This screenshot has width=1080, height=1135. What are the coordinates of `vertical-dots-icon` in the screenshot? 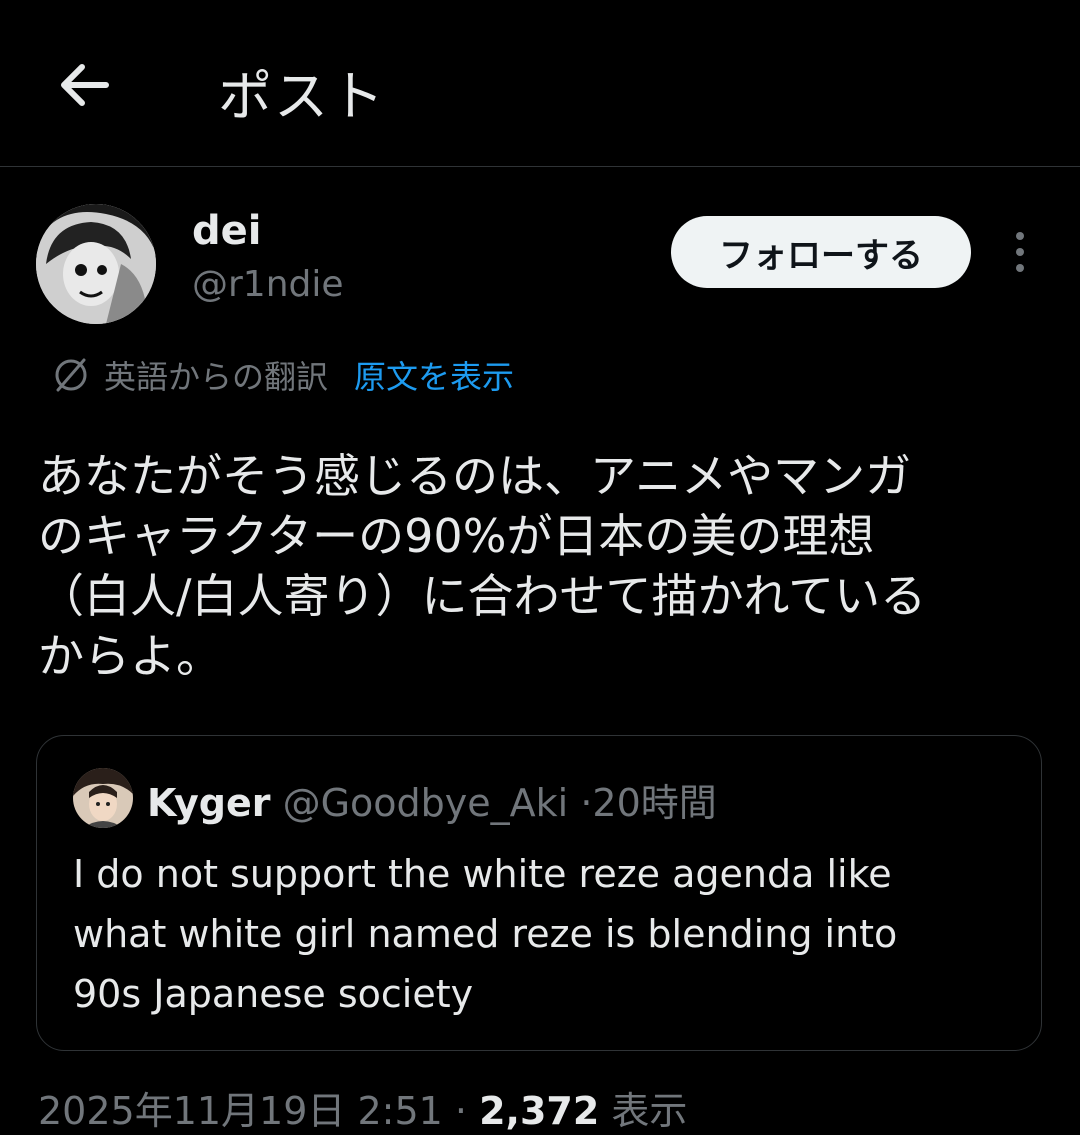 It's located at (1020, 252).